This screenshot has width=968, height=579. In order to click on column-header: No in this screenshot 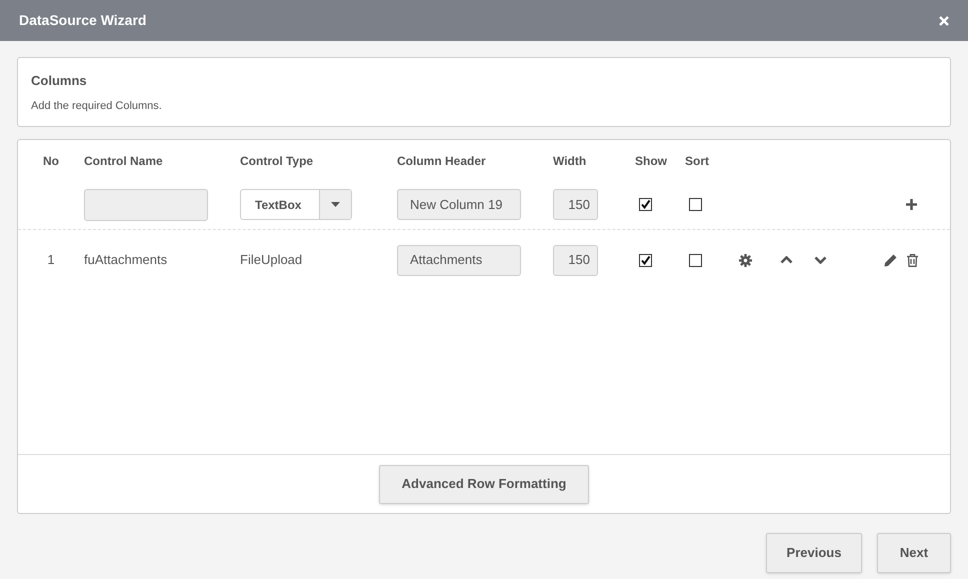, I will do `click(51, 161)`.